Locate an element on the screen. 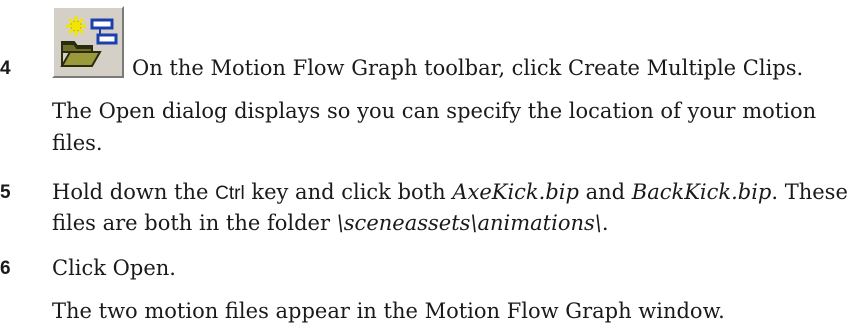 This screenshot has width=852, height=331. step-number: 6 is located at coordinates (5, 268).